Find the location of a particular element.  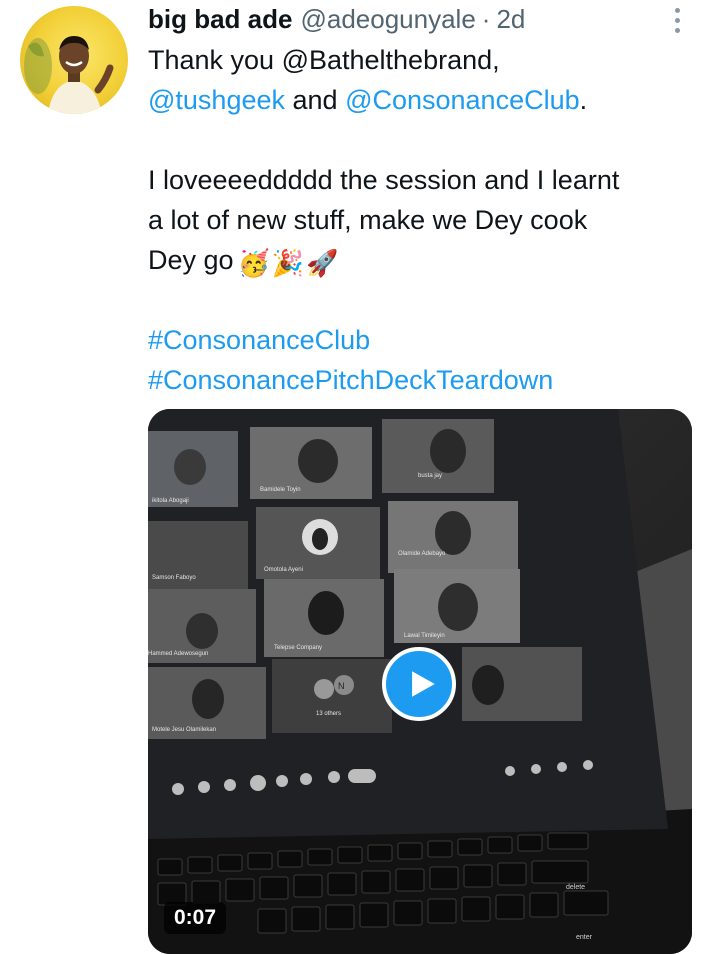

participant-initial: N is located at coordinates (341, 686).